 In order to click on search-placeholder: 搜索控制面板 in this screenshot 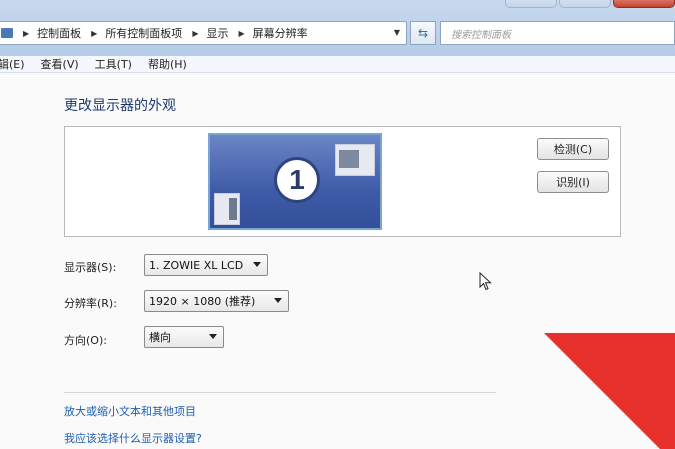, I will do `click(481, 35)`.